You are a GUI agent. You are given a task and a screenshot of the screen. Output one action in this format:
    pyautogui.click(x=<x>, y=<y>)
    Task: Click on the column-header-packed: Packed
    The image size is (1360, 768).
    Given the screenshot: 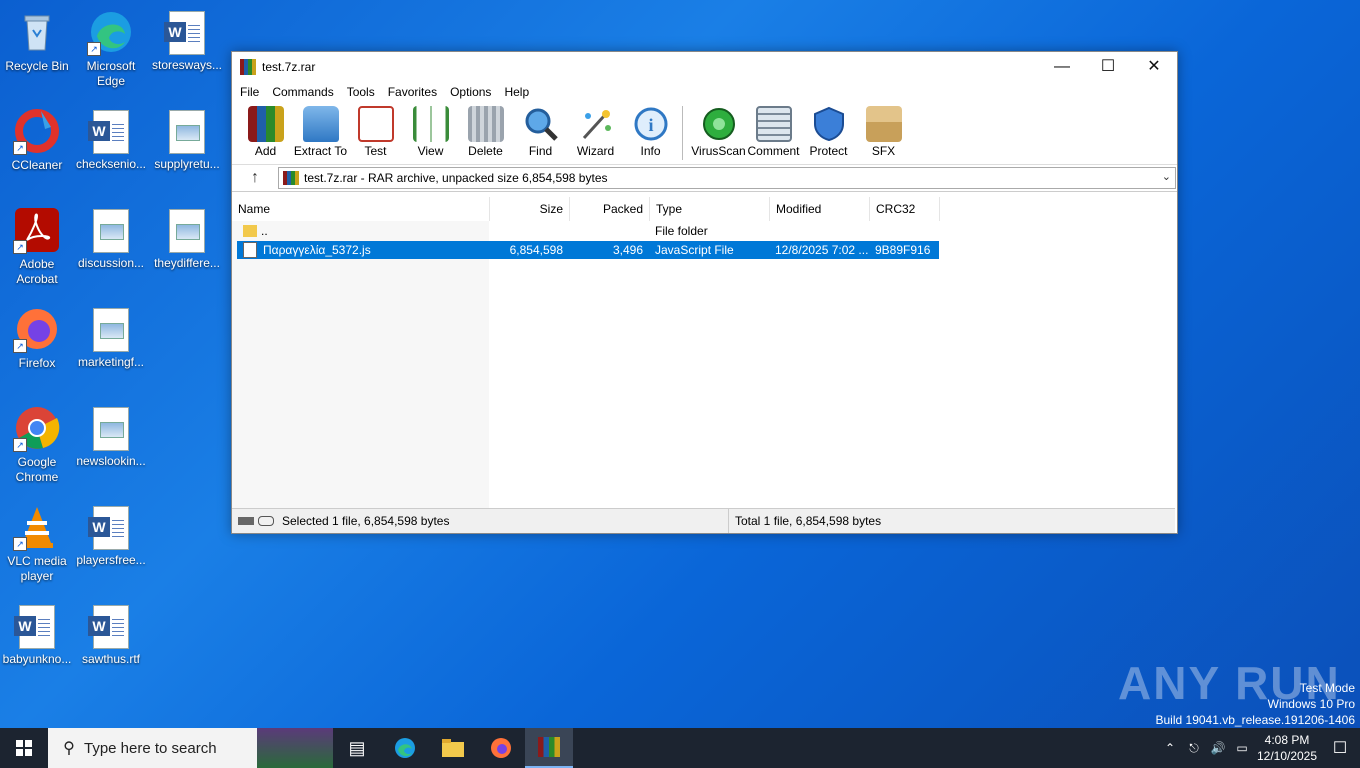 What is the action you would take?
    pyautogui.click(x=610, y=209)
    